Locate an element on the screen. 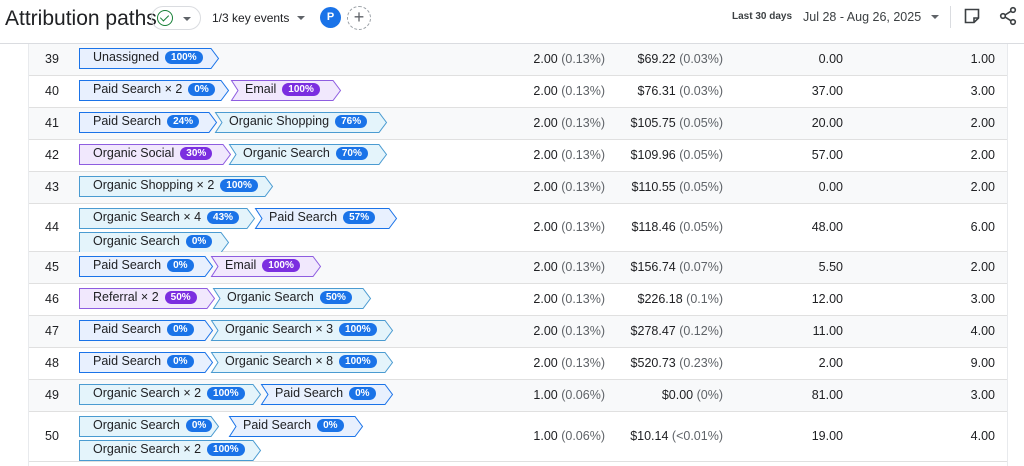 The width and height of the screenshot is (1024, 466). days-cell: 2.00 is located at coordinates (831, 363).